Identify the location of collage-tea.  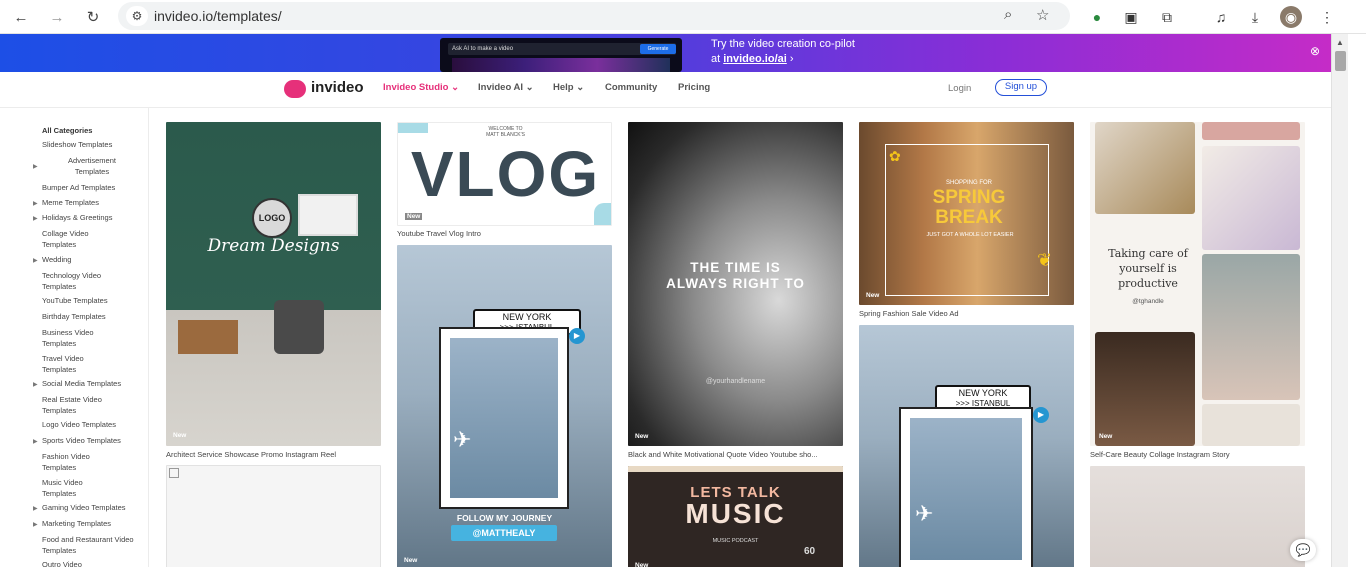
(1251, 198).